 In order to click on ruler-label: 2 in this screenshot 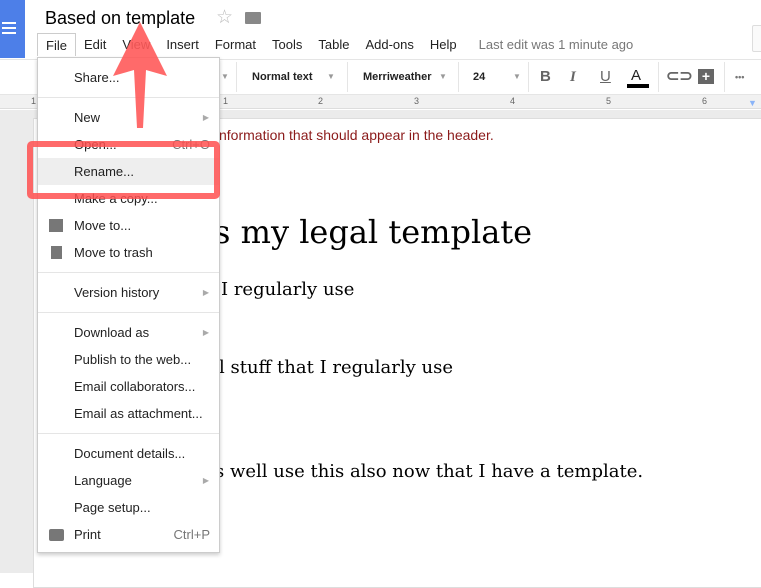, I will do `click(321, 101)`.